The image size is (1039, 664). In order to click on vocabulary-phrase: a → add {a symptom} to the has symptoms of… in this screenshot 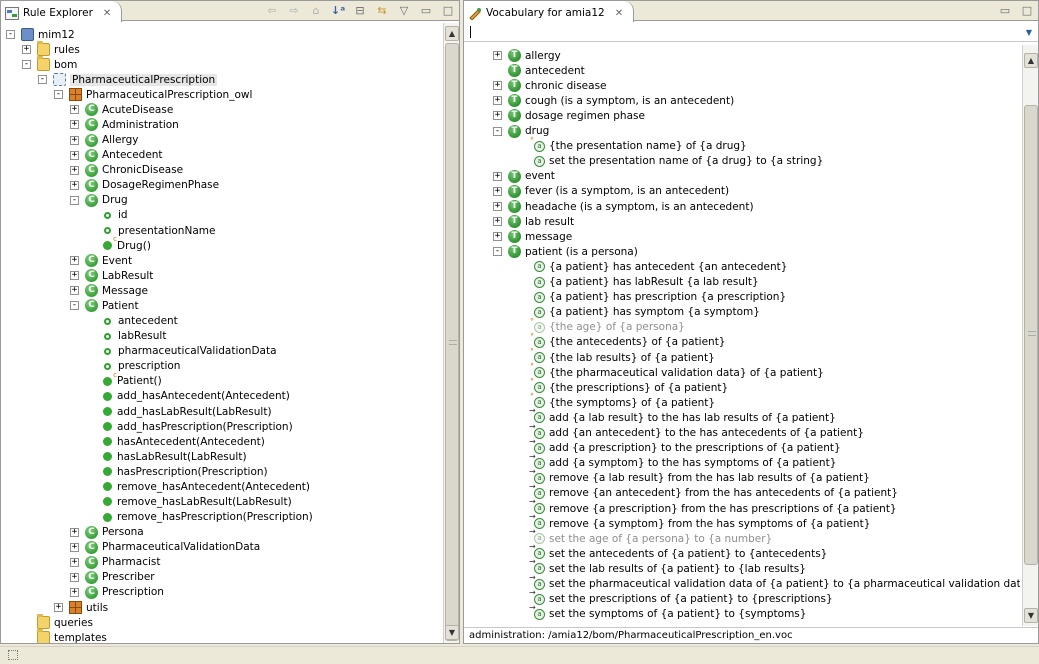, I will do `click(682, 461)`.